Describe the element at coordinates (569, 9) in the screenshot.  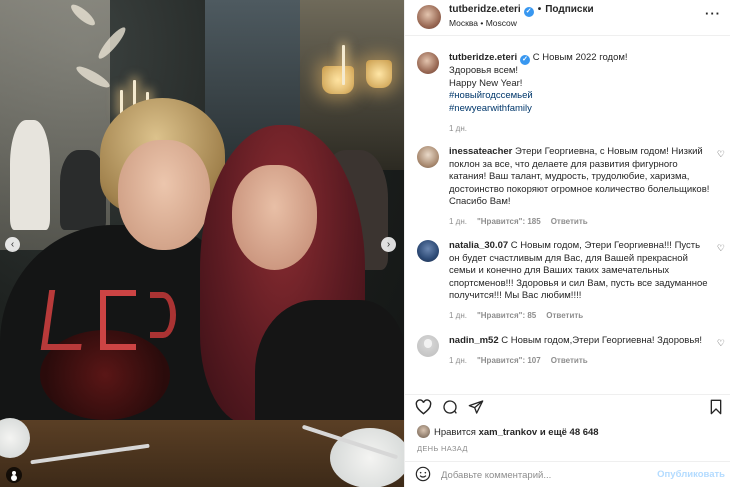
I see `following-button: Подписки` at that location.